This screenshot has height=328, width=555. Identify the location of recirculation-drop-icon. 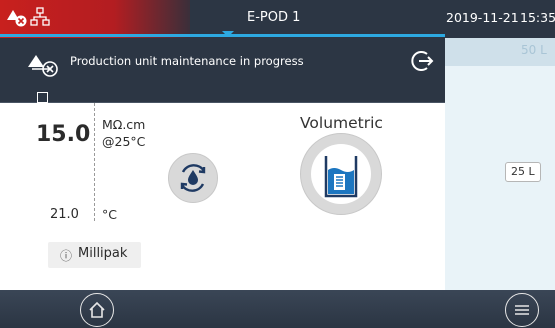
(193, 178).